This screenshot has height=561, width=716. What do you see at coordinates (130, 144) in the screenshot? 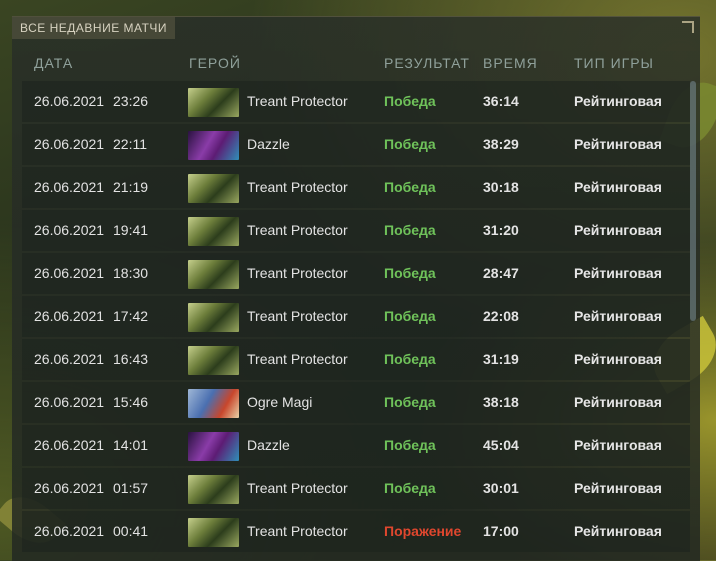
I see `match-time: 22:11` at bounding box center [130, 144].